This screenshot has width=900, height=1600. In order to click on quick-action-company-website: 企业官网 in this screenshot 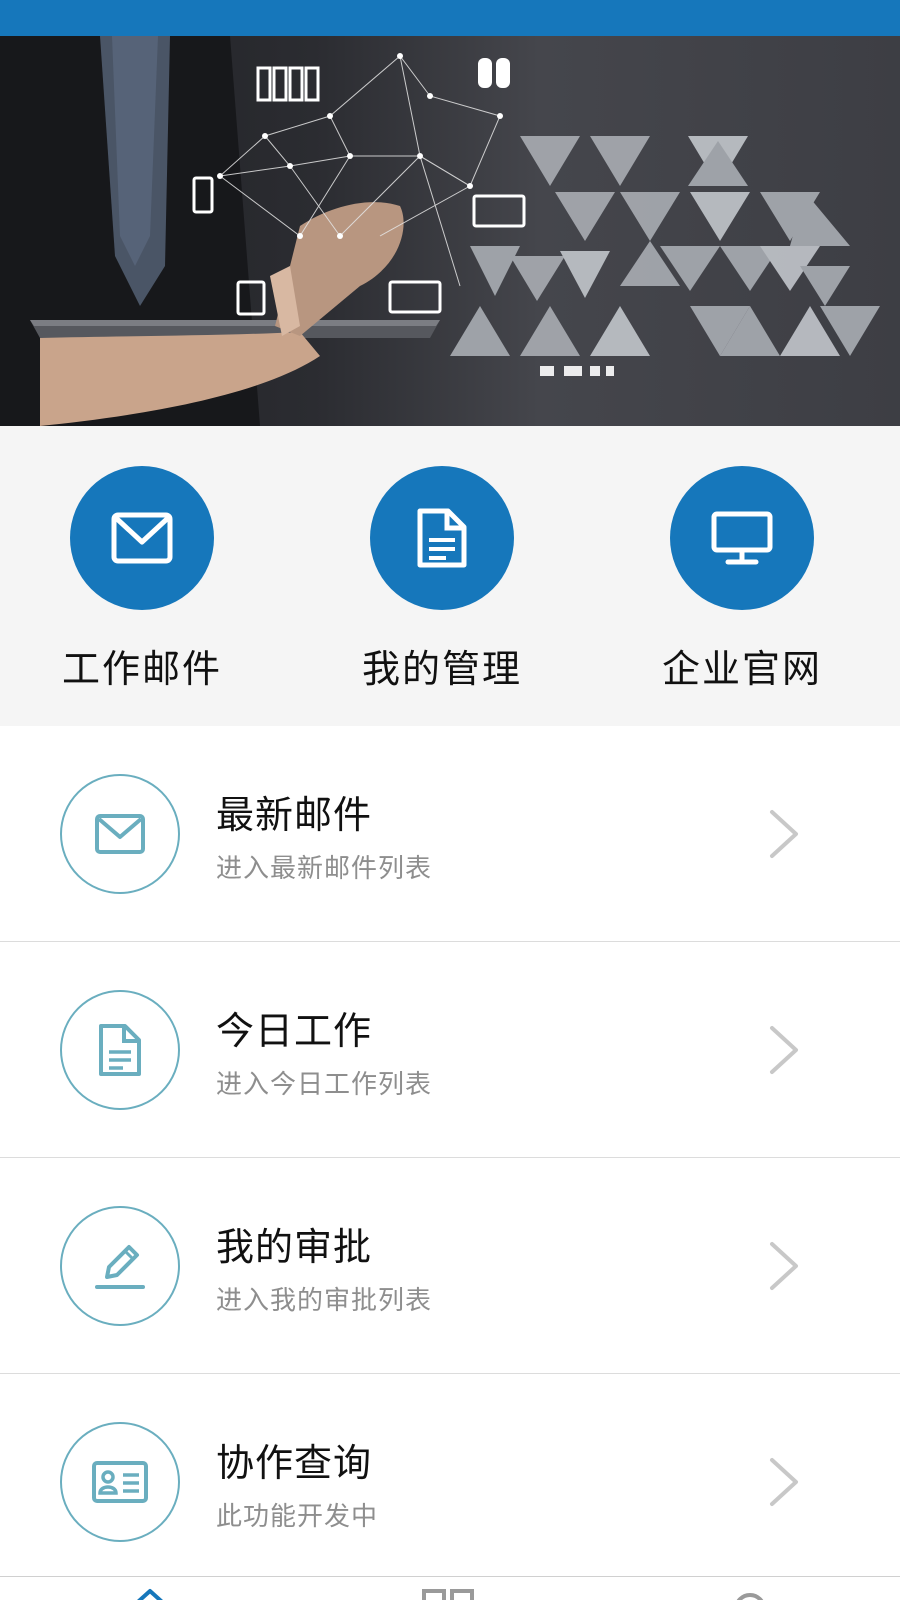, I will do `click(742, 586)`.